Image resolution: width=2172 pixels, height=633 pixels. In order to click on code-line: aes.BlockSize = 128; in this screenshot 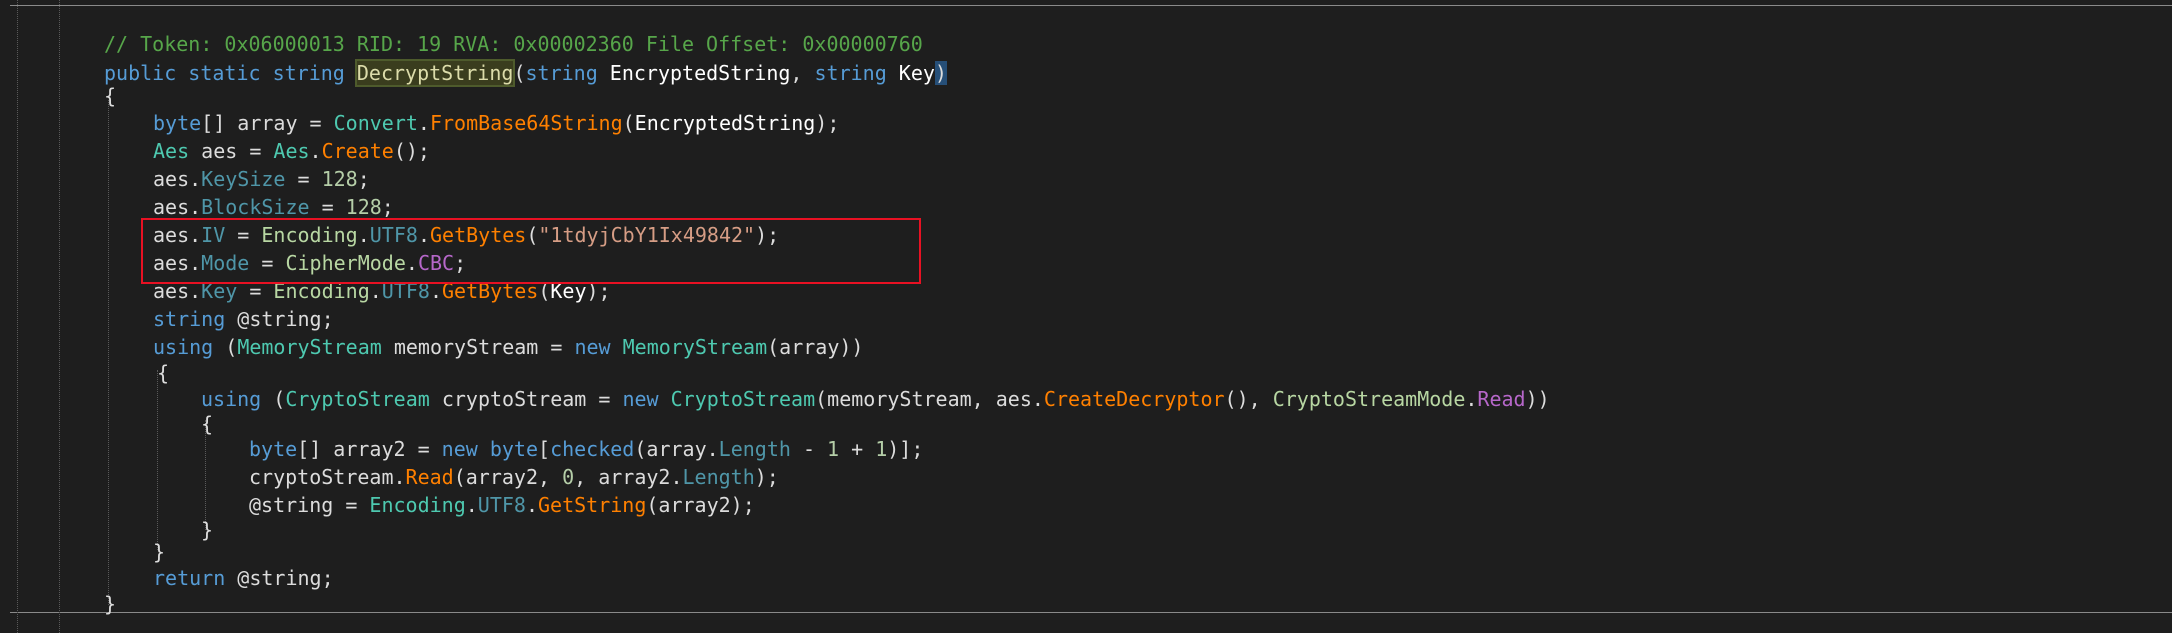, I will do `click(273, 207)`.